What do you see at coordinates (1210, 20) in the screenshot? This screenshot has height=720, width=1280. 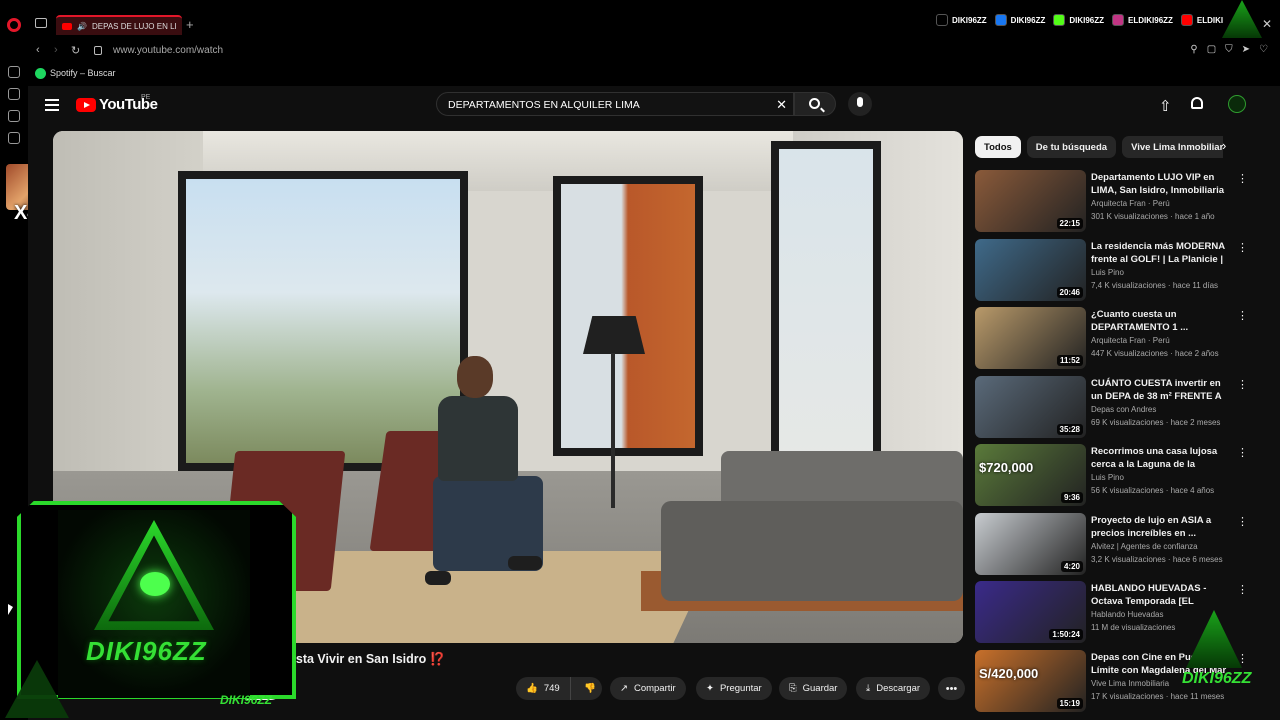 I see `social-label: ELDIKI` at bounding box center [1210, 20].